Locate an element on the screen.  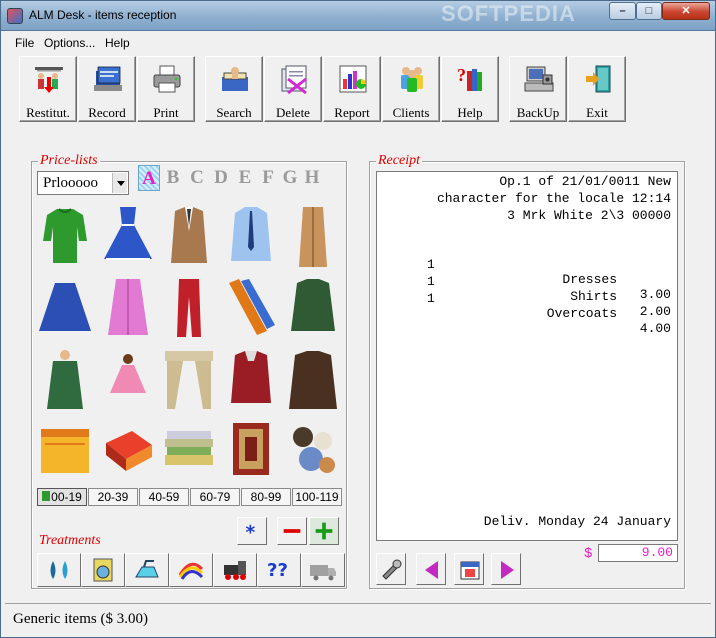
range-tab-80-99: 80-99 is located at coordinates (266, 497).